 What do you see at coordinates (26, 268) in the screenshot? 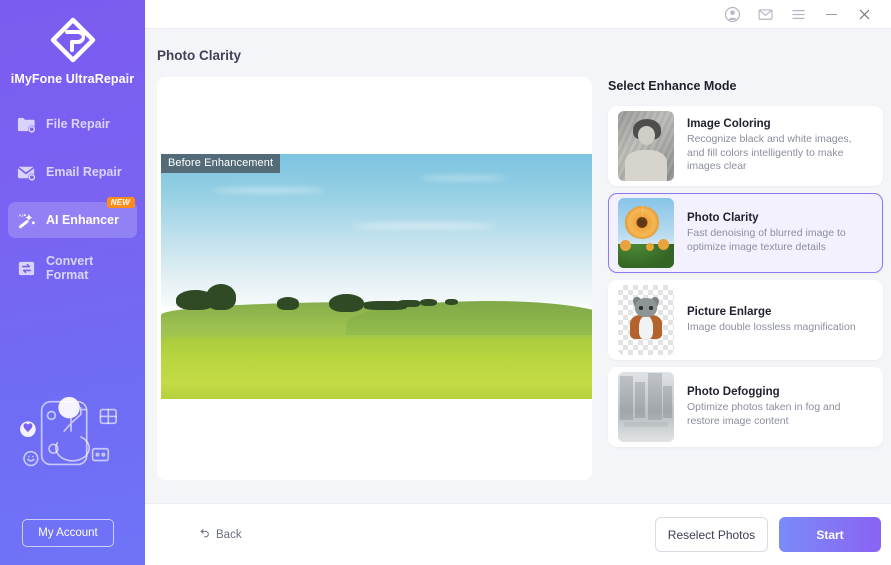
I see `convert-format-icon` at bounding box center [26, 268].